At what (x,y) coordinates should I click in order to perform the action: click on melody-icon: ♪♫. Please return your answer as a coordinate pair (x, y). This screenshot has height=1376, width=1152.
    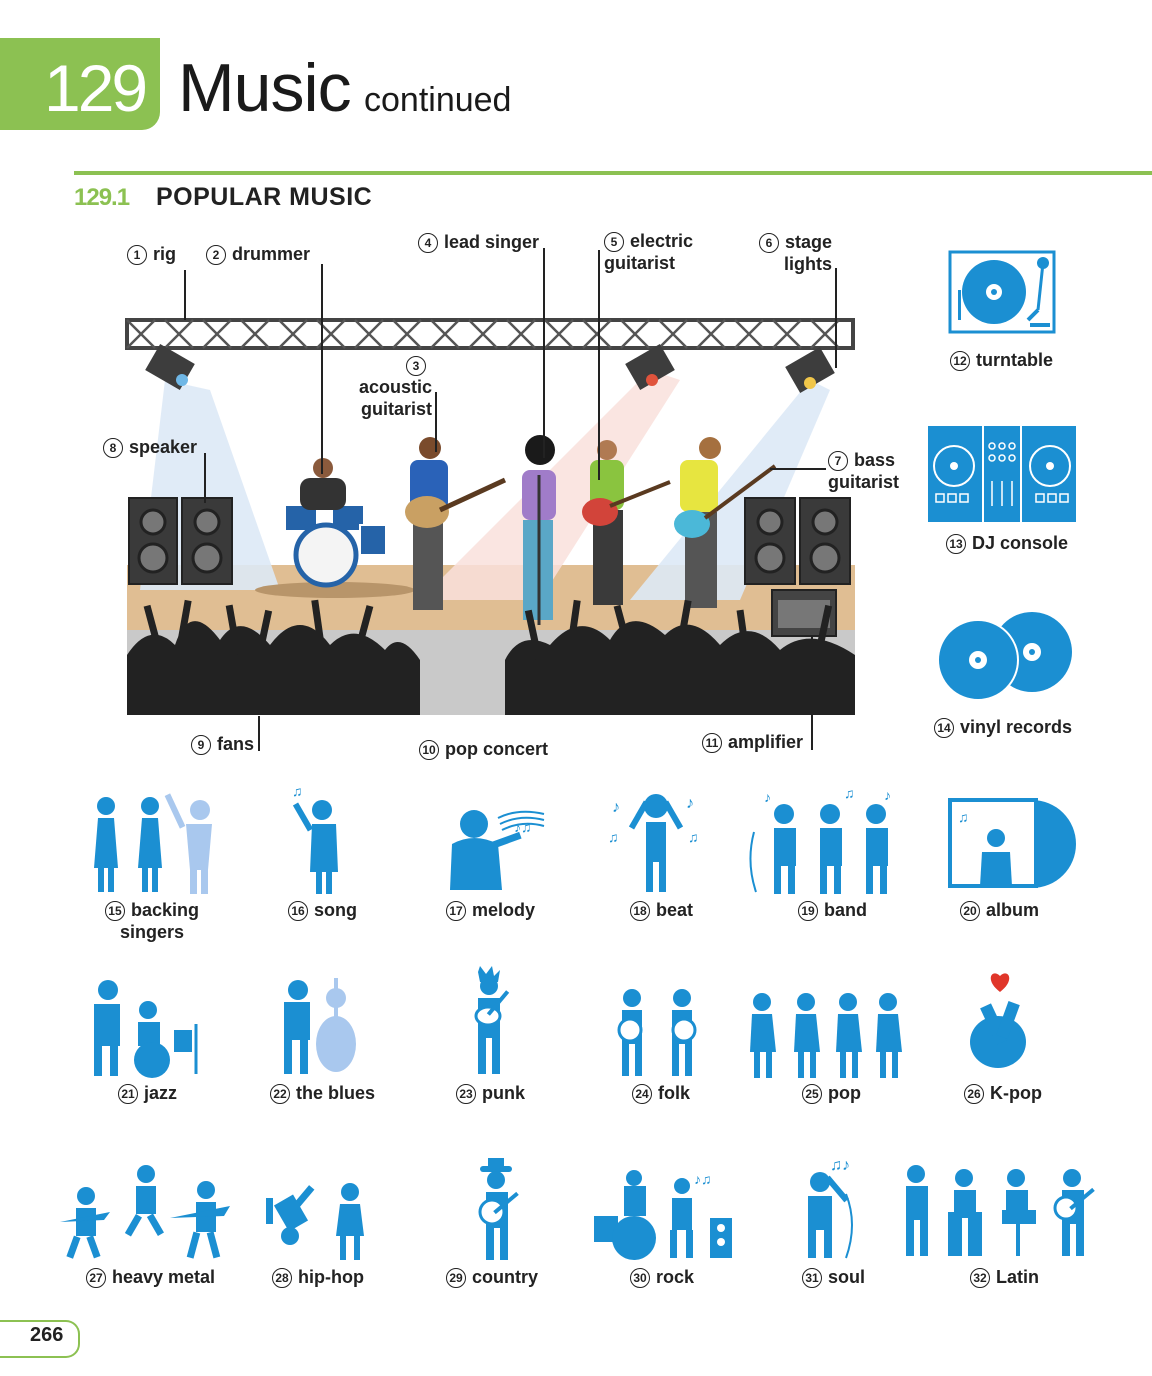
    Looking at the image, I should click on (497, 850).